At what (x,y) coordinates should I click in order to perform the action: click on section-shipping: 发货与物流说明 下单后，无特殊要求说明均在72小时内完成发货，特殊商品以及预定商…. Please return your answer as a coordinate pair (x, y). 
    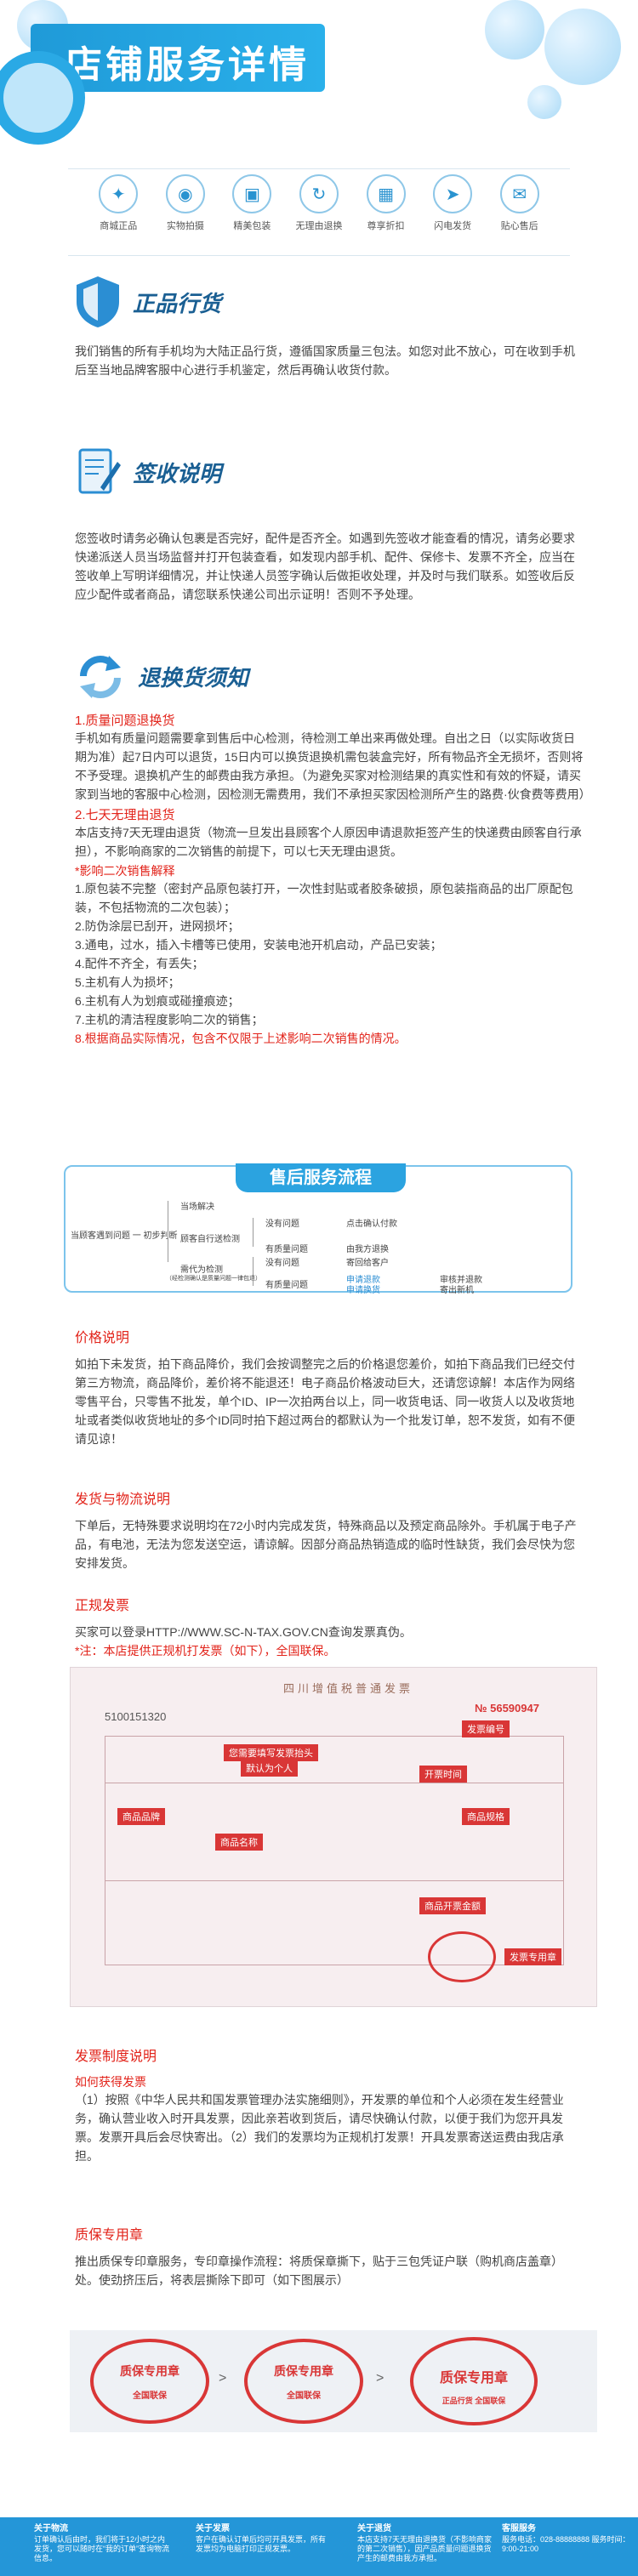
    Looking at the image, I should click on (330, 1524).